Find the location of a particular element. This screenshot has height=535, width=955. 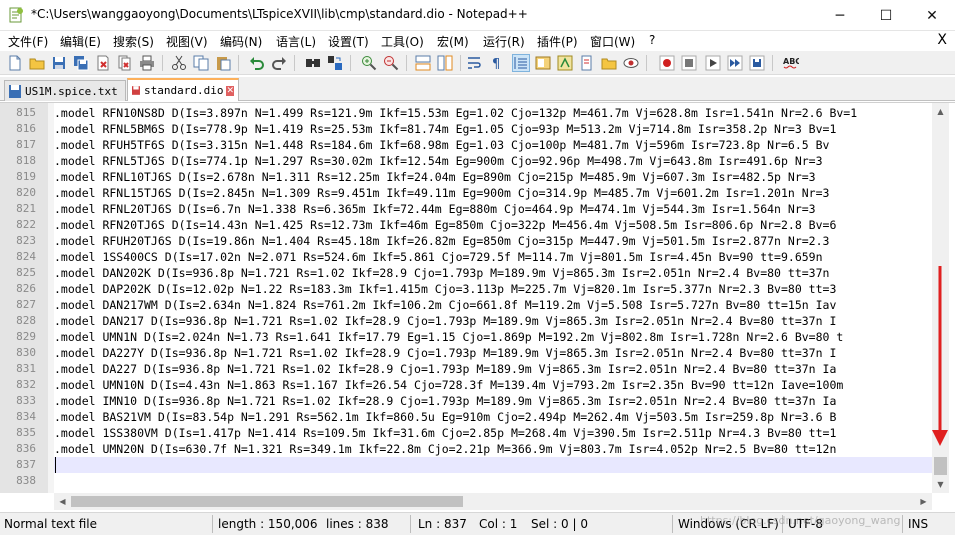

close-all-icon is located at coordinates (125, 63).